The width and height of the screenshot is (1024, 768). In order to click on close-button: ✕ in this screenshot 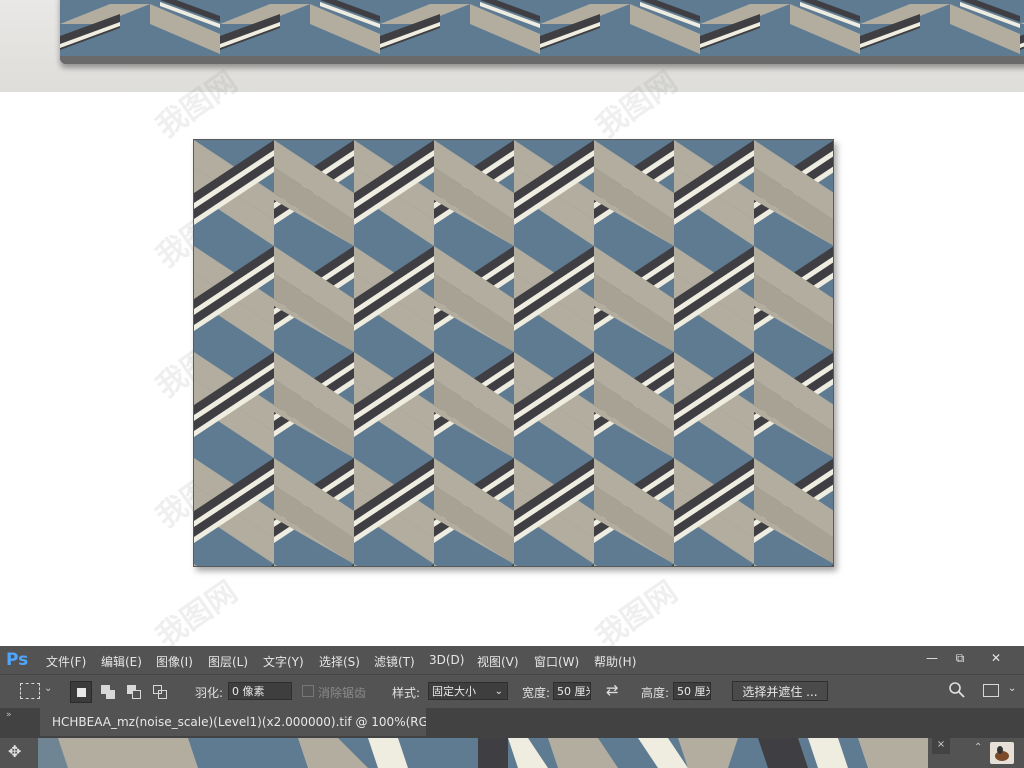, I will do `click(996, 658)`.